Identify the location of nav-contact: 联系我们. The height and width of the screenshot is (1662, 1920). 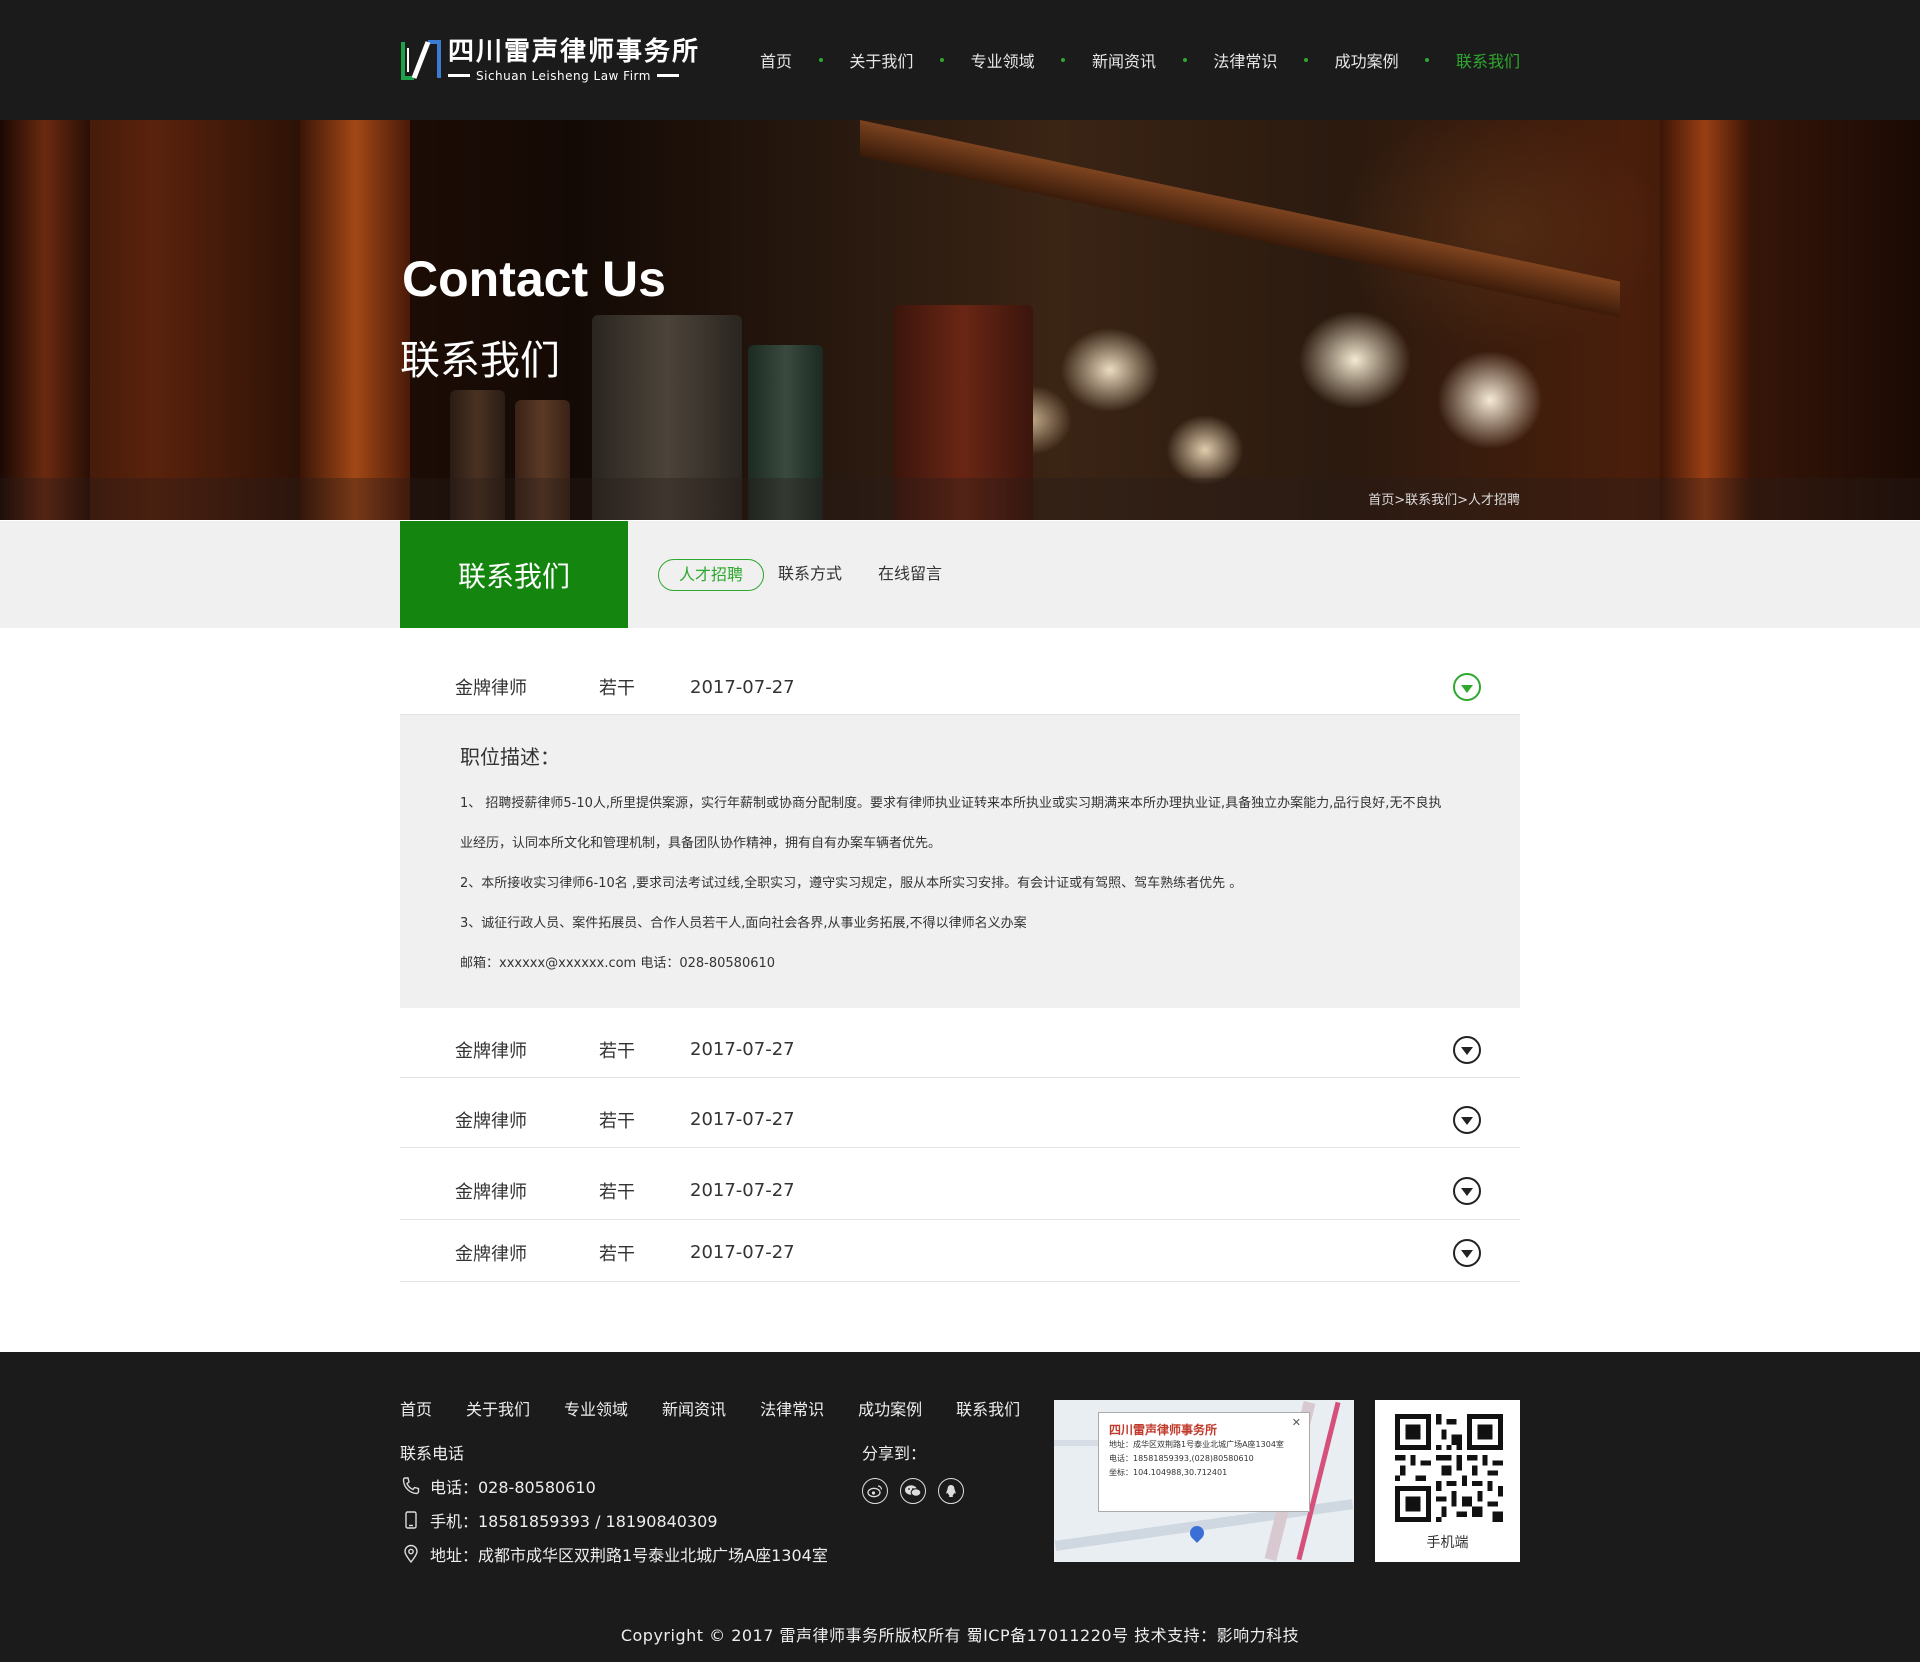
(1488, 60).